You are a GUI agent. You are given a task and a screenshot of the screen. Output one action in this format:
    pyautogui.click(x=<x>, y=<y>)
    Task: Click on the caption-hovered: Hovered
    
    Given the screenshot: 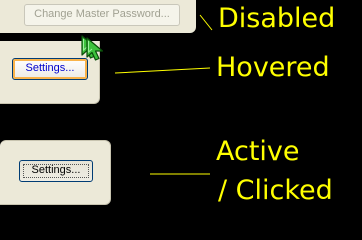 What is the action you would take?
    pyautogui.click(x=273, y=67)
    